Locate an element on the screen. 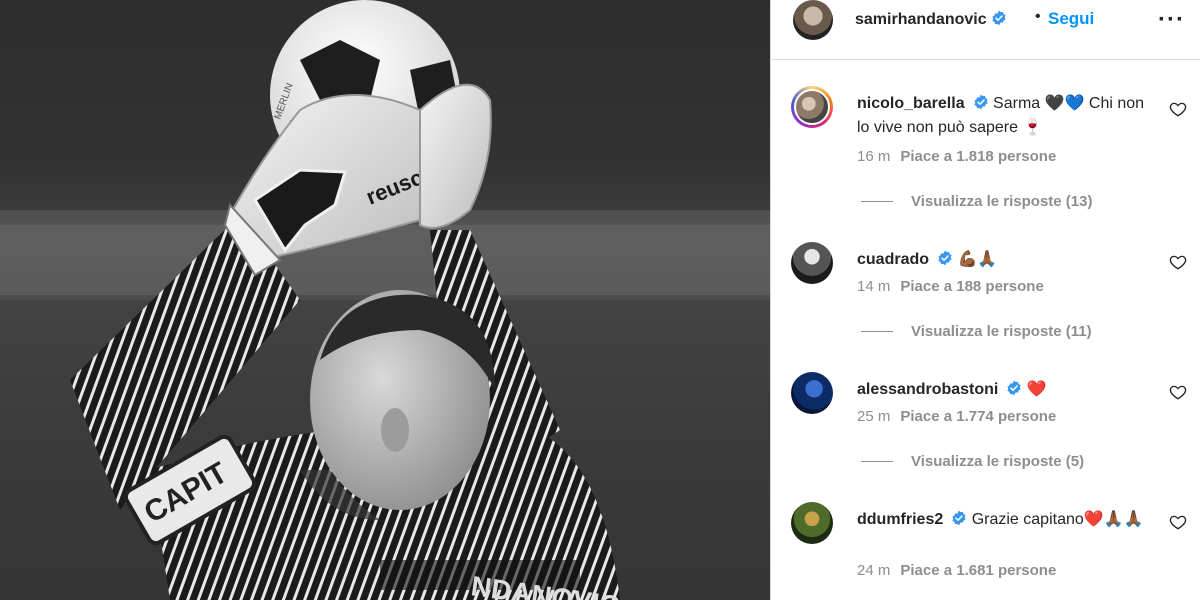  post-header: samirhandanovic • Segui ··· is located at coordinates (985, 30).